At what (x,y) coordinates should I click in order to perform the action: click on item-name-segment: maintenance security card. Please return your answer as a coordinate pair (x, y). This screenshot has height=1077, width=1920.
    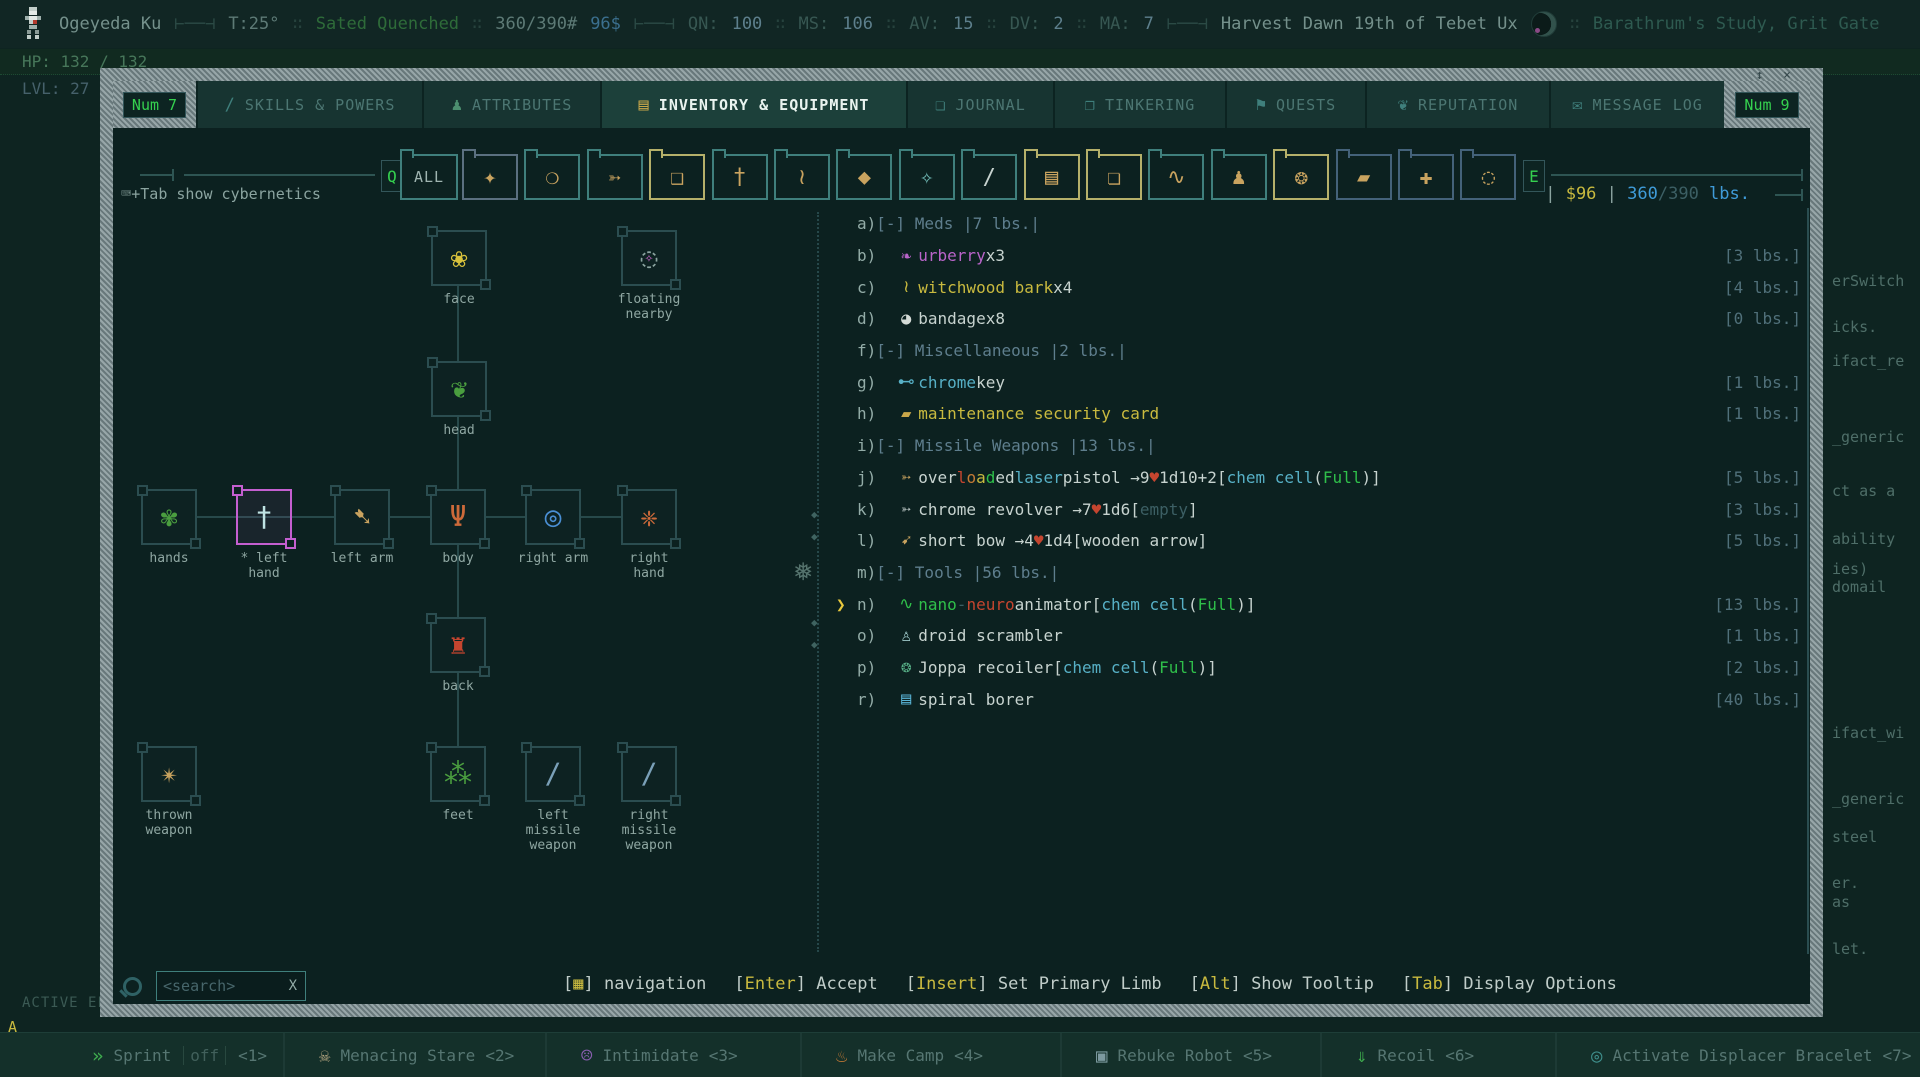
    Looking at the image, I should click on (1039, 414).